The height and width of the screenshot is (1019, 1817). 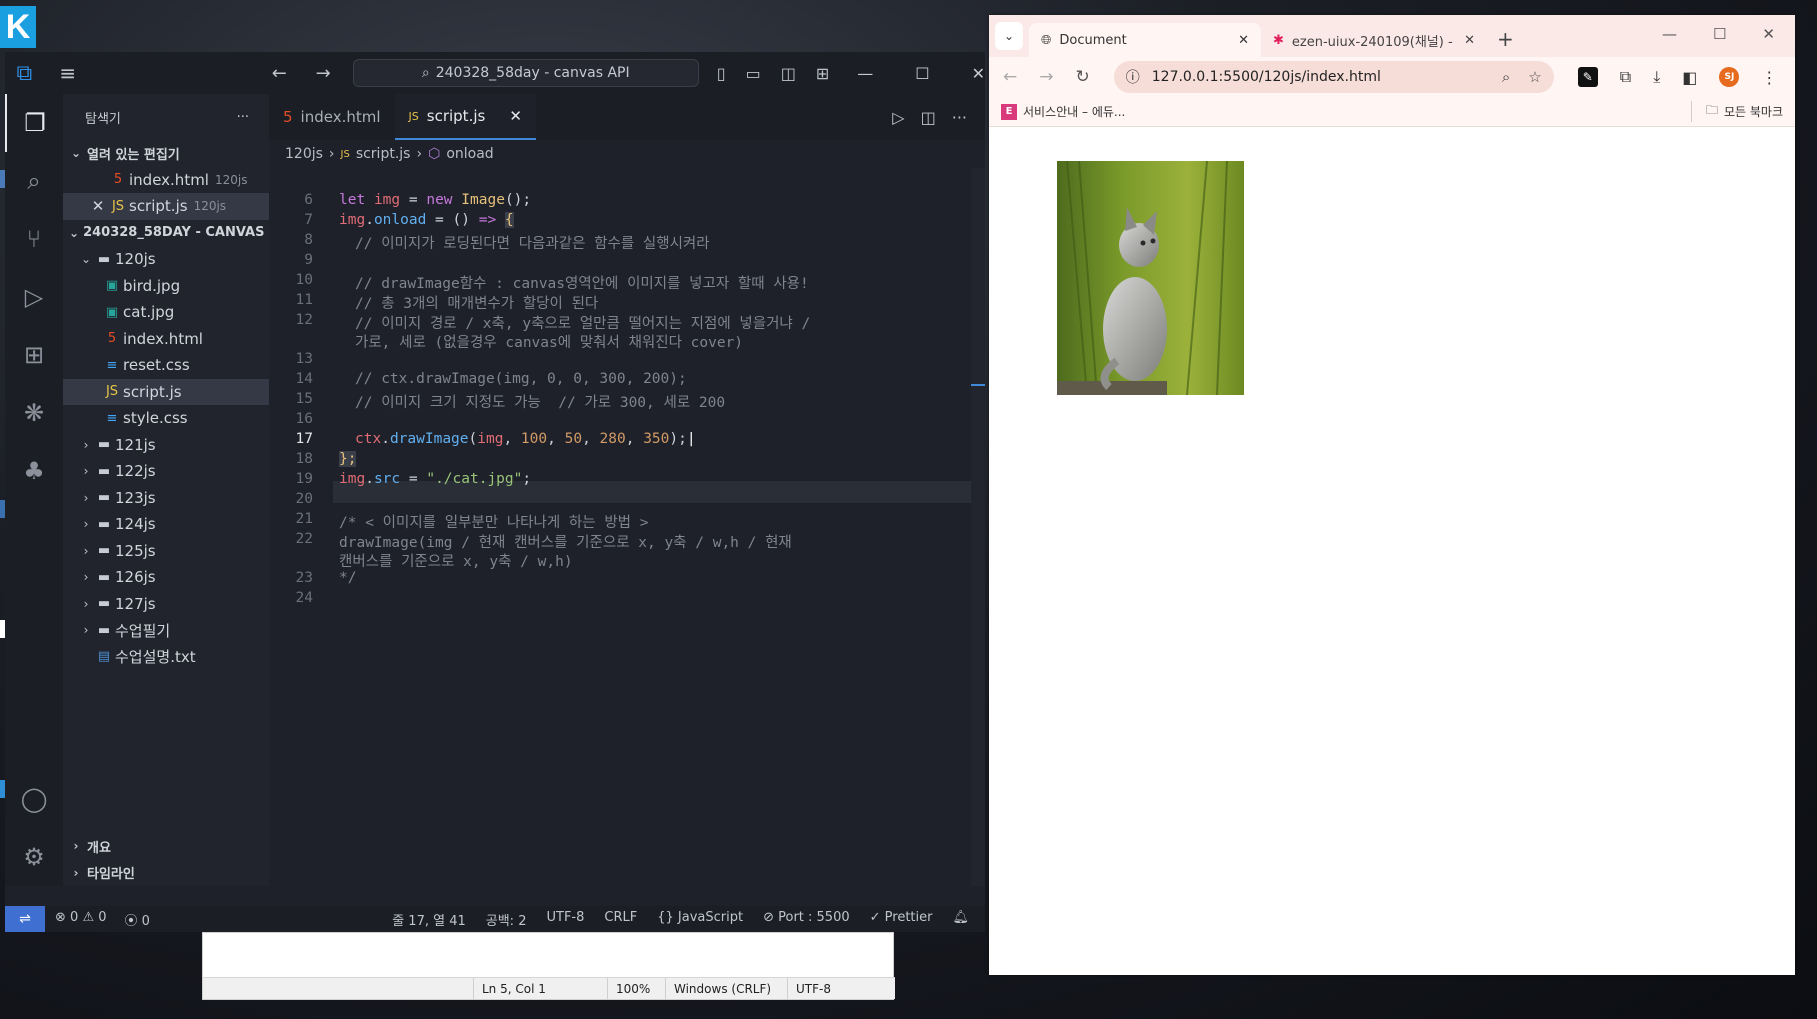 What do you see at coordinates (1506, 77) in the screenshot?
I see `zoom-search-icon: ⌕` at bounding box center [1506, 77].